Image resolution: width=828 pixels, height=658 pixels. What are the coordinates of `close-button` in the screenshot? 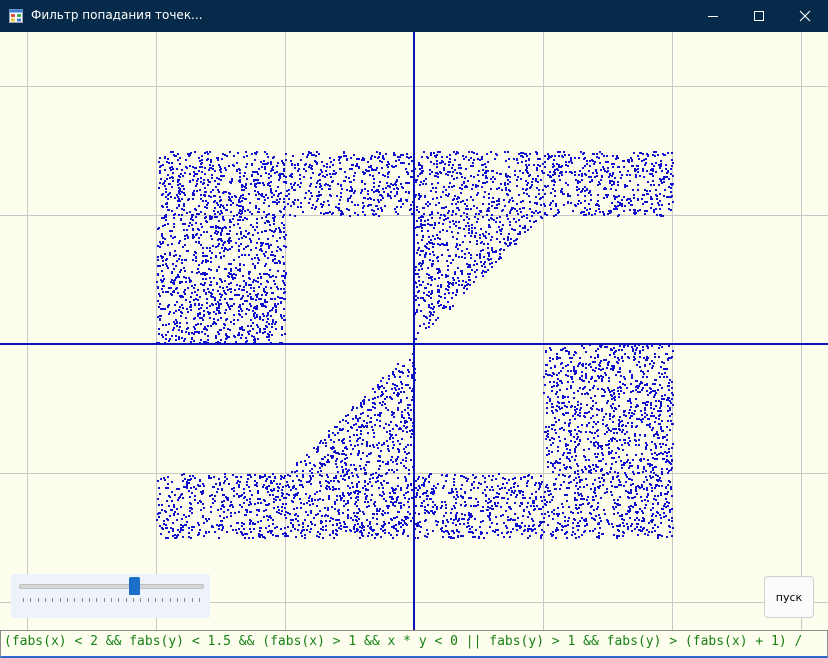 It's located at (805, 16).